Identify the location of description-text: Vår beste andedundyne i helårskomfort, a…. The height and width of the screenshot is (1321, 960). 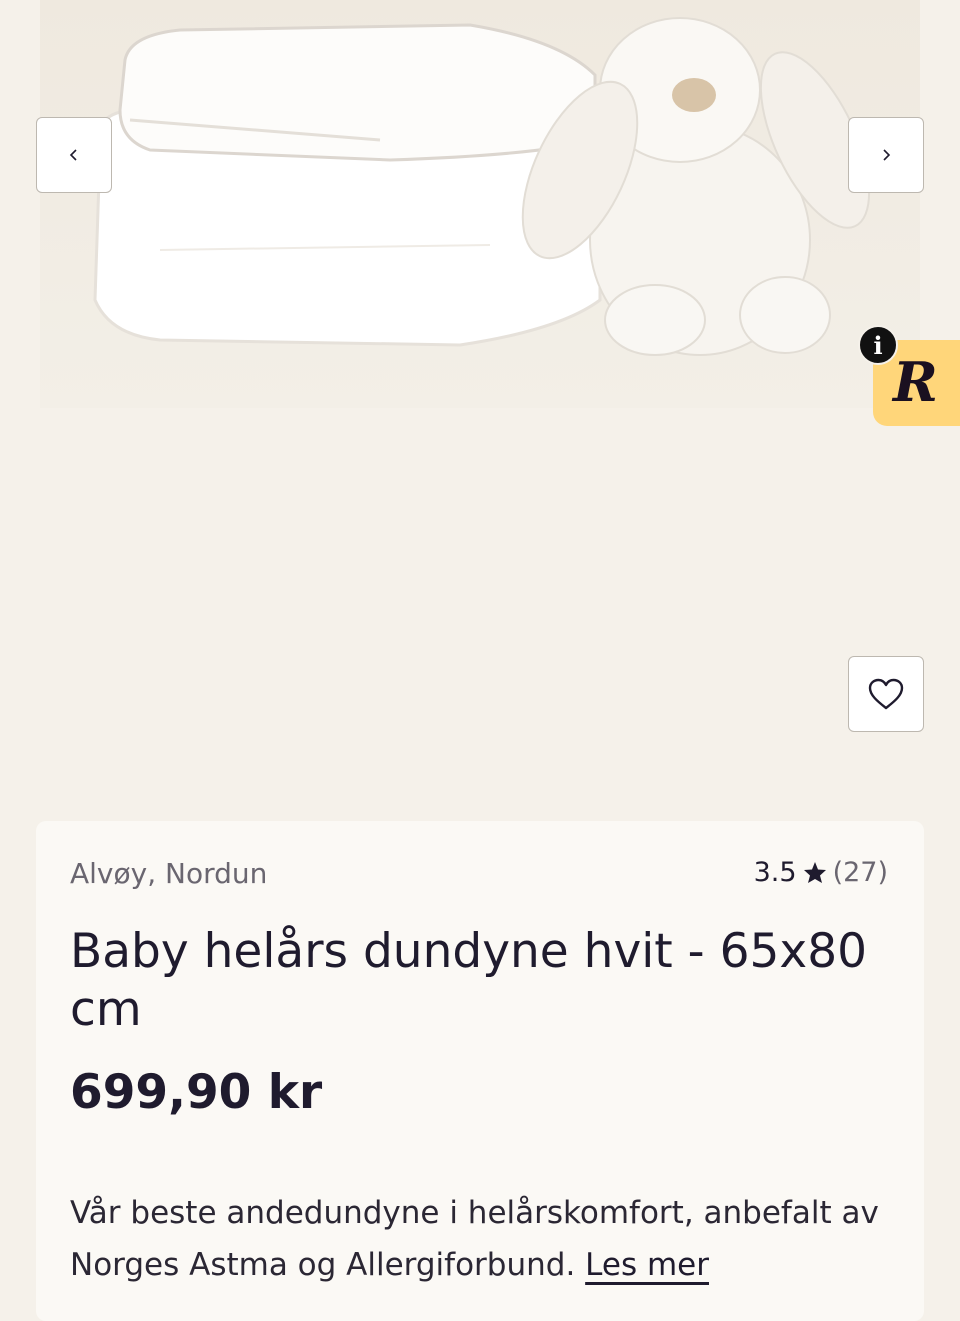
(474, 1239).